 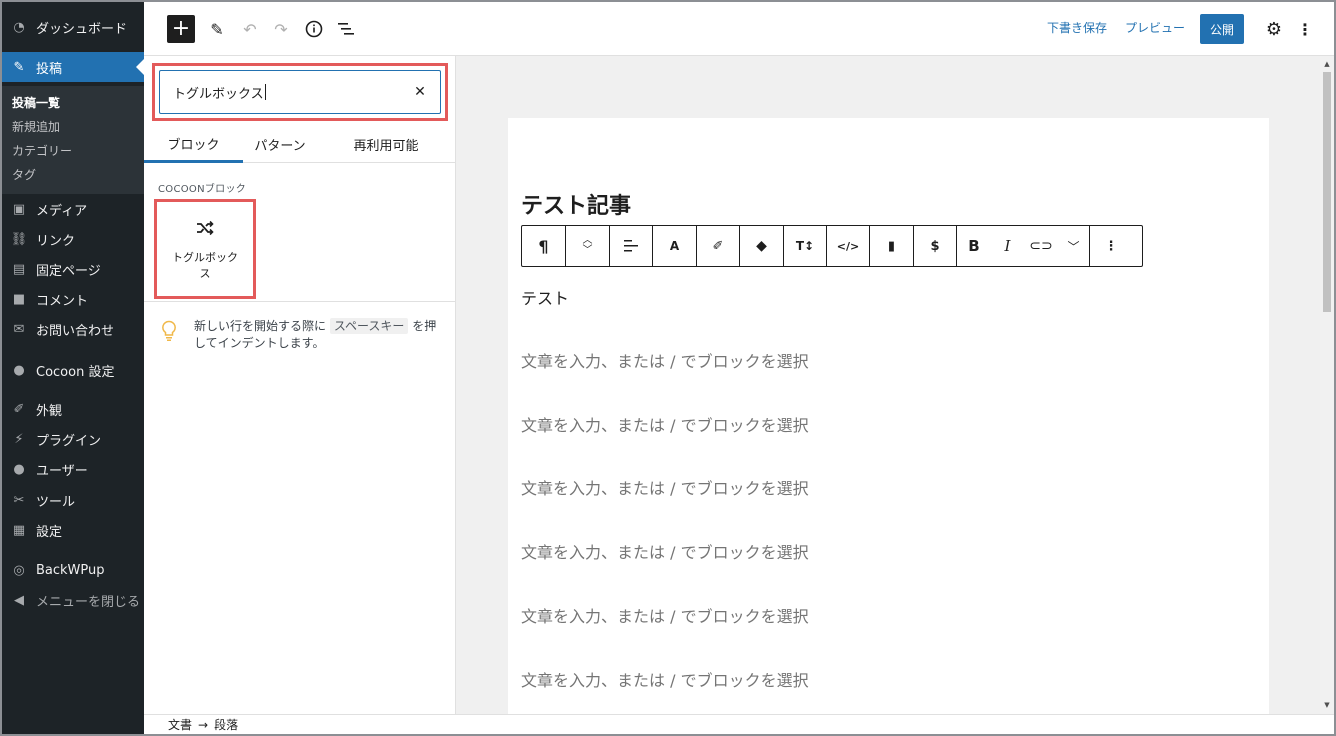 What do you see at coordinates (19, 600) in the screenshot?
I see `collapse-icon: ◀` at bounding box center [19, 600].